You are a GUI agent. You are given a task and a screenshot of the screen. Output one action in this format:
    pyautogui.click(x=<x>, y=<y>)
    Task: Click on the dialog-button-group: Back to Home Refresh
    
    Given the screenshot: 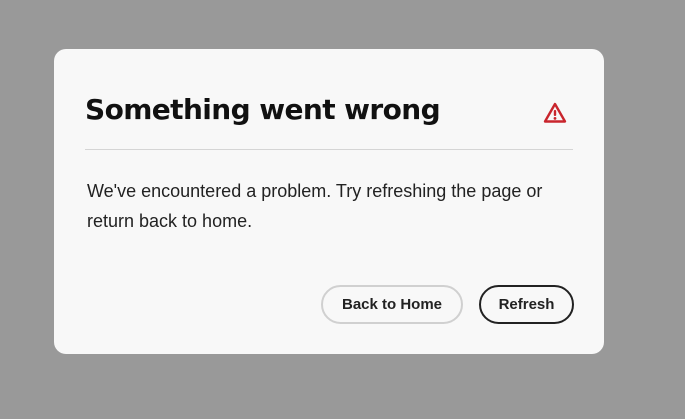 What is the action you would take?
    pyautogui.click(x=447, y=304)
    